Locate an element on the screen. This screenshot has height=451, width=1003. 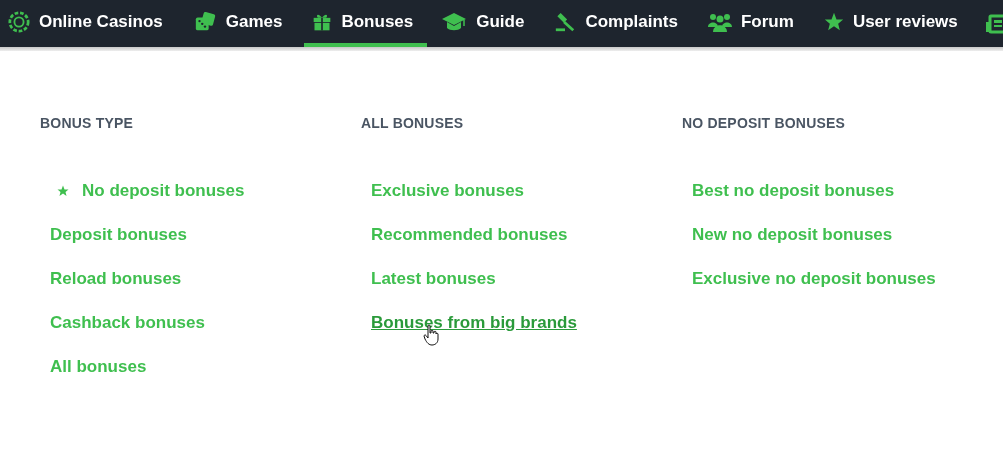
column-heading: NO DEPOSIT BONUSES is located at coordinates (764, 123).